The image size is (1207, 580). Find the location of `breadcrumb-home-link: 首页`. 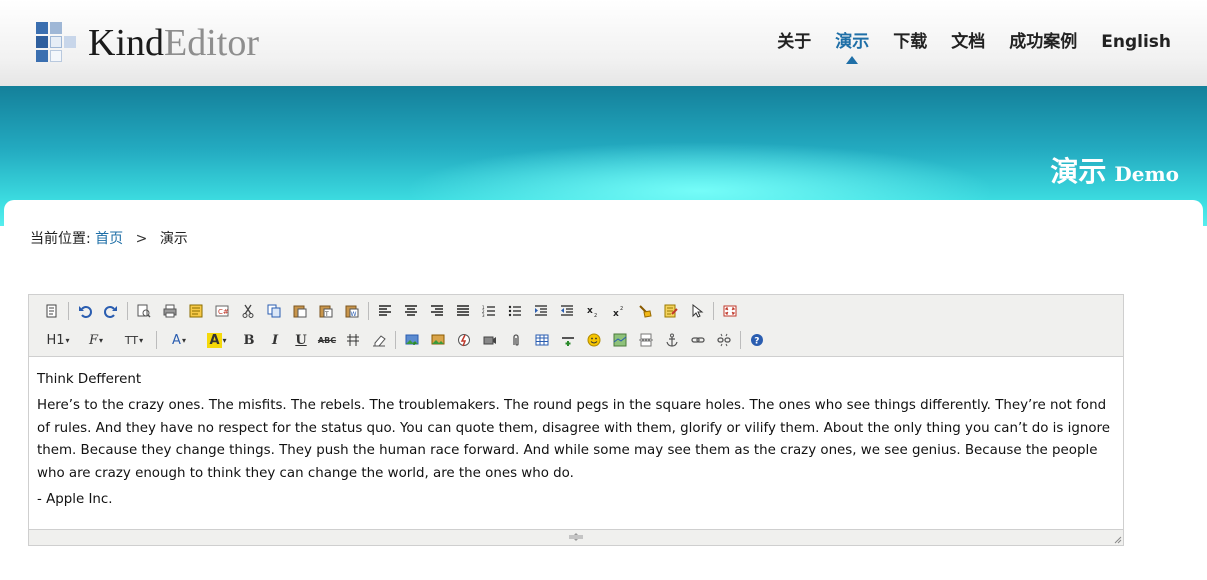

breadcrumb-home-link: 首页 is located at coordinates (109, 239).